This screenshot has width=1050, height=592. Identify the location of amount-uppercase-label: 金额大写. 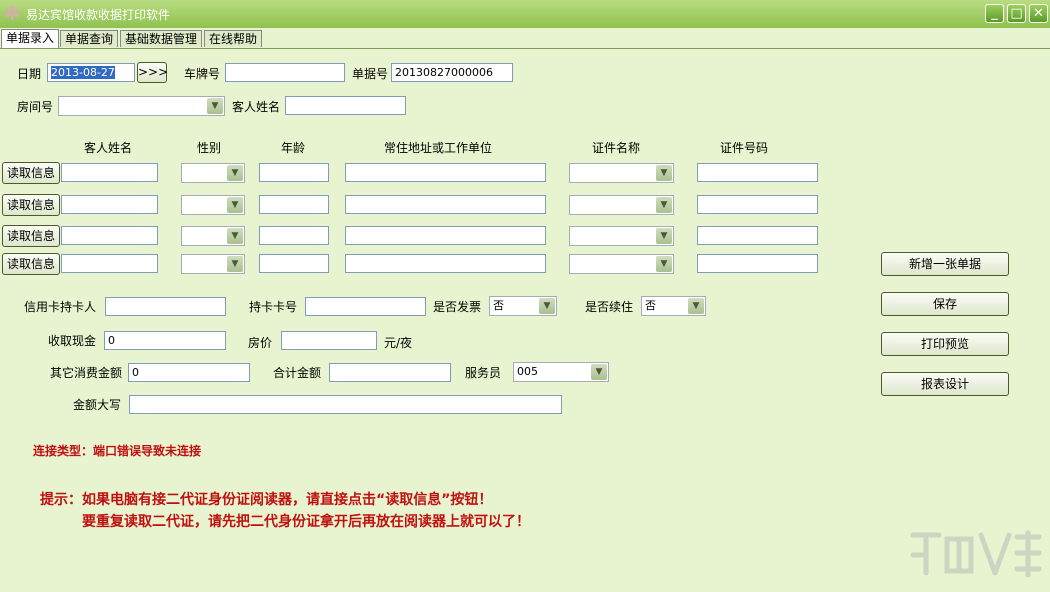
(97, 405).